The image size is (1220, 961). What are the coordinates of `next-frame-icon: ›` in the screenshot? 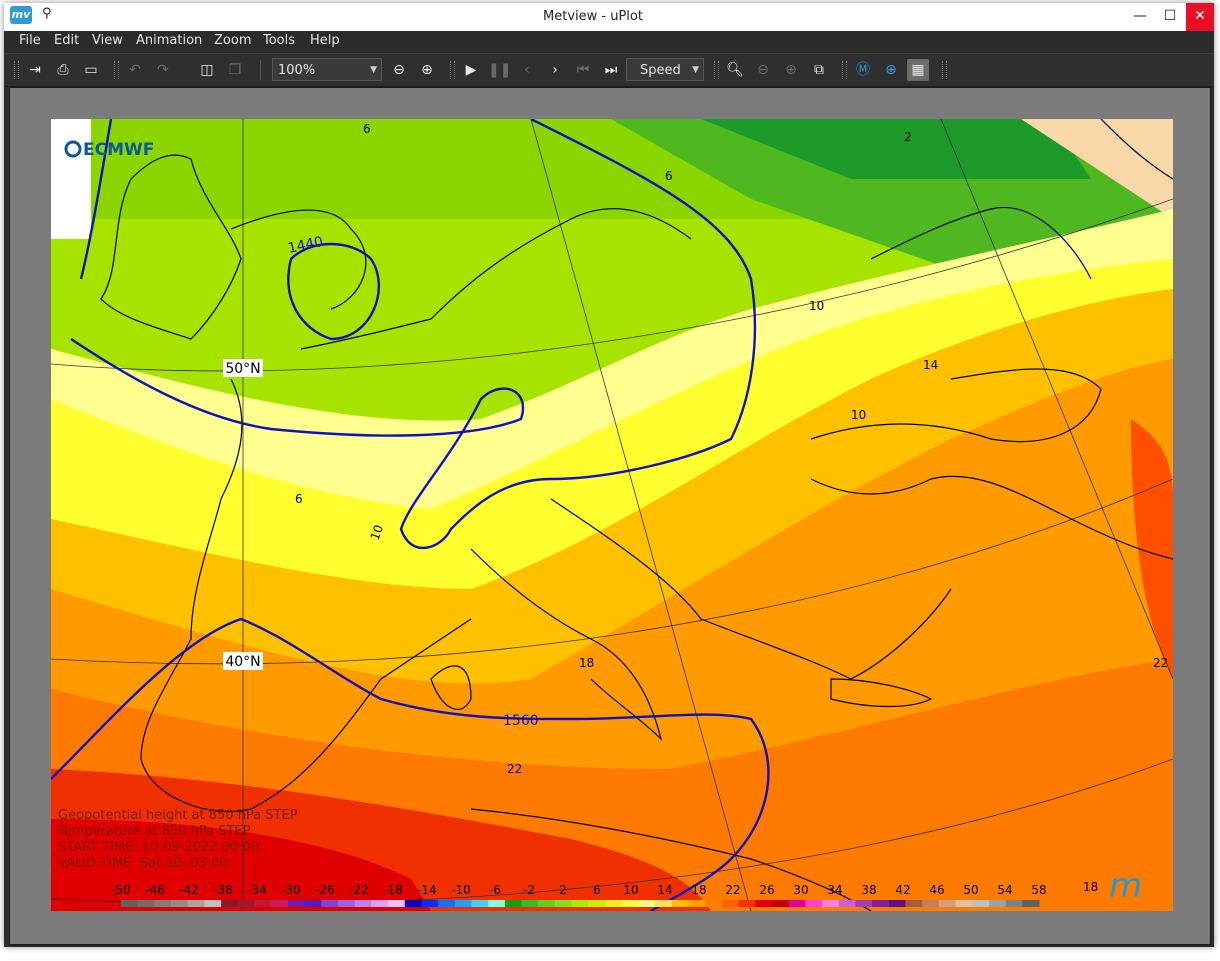 It's located at (555, 70).